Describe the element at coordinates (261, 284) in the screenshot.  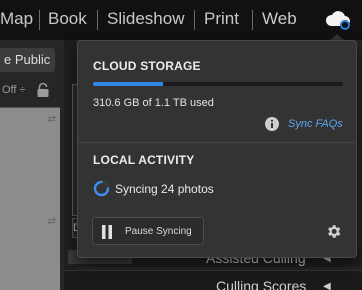
I see `culling-scores-label: Culling Scores` at that location.